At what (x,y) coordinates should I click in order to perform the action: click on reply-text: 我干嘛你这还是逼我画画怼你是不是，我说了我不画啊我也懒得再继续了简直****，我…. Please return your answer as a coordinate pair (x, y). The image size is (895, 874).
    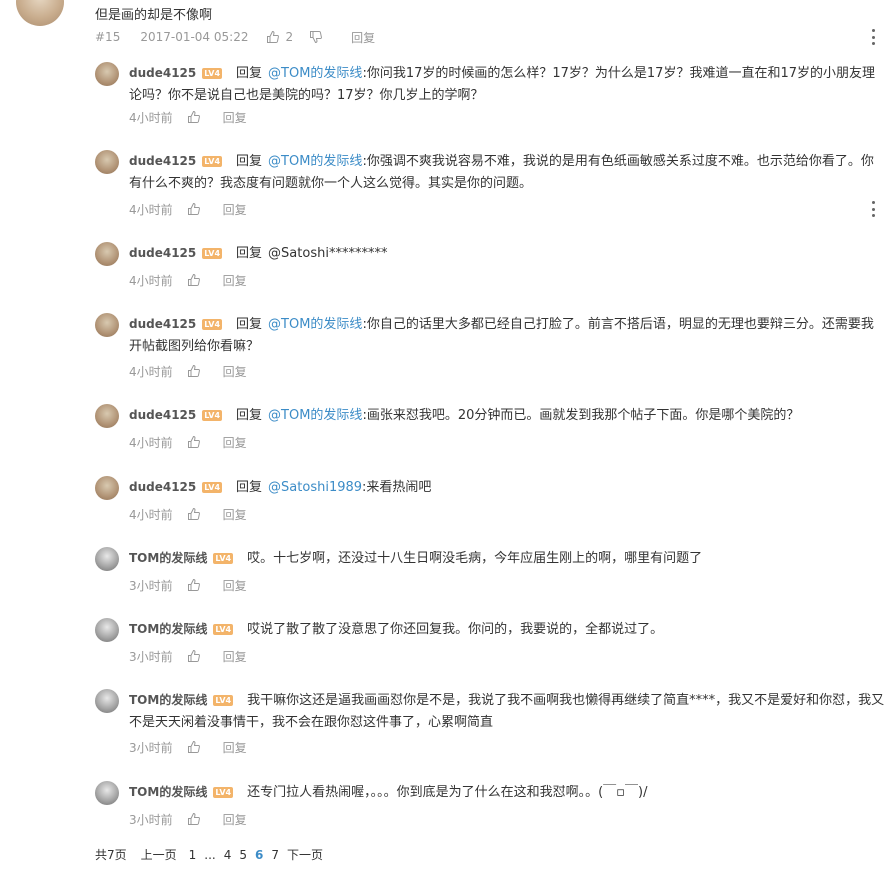
    Looking at the image, I should click on (507, 711).